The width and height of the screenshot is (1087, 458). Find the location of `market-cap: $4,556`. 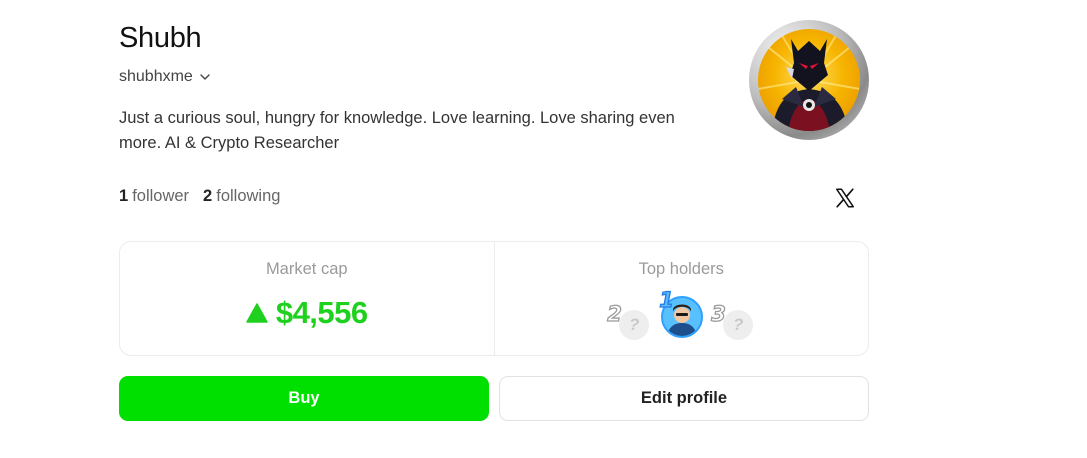

market-cap: $4,556 is located at coordinates (307, 313).